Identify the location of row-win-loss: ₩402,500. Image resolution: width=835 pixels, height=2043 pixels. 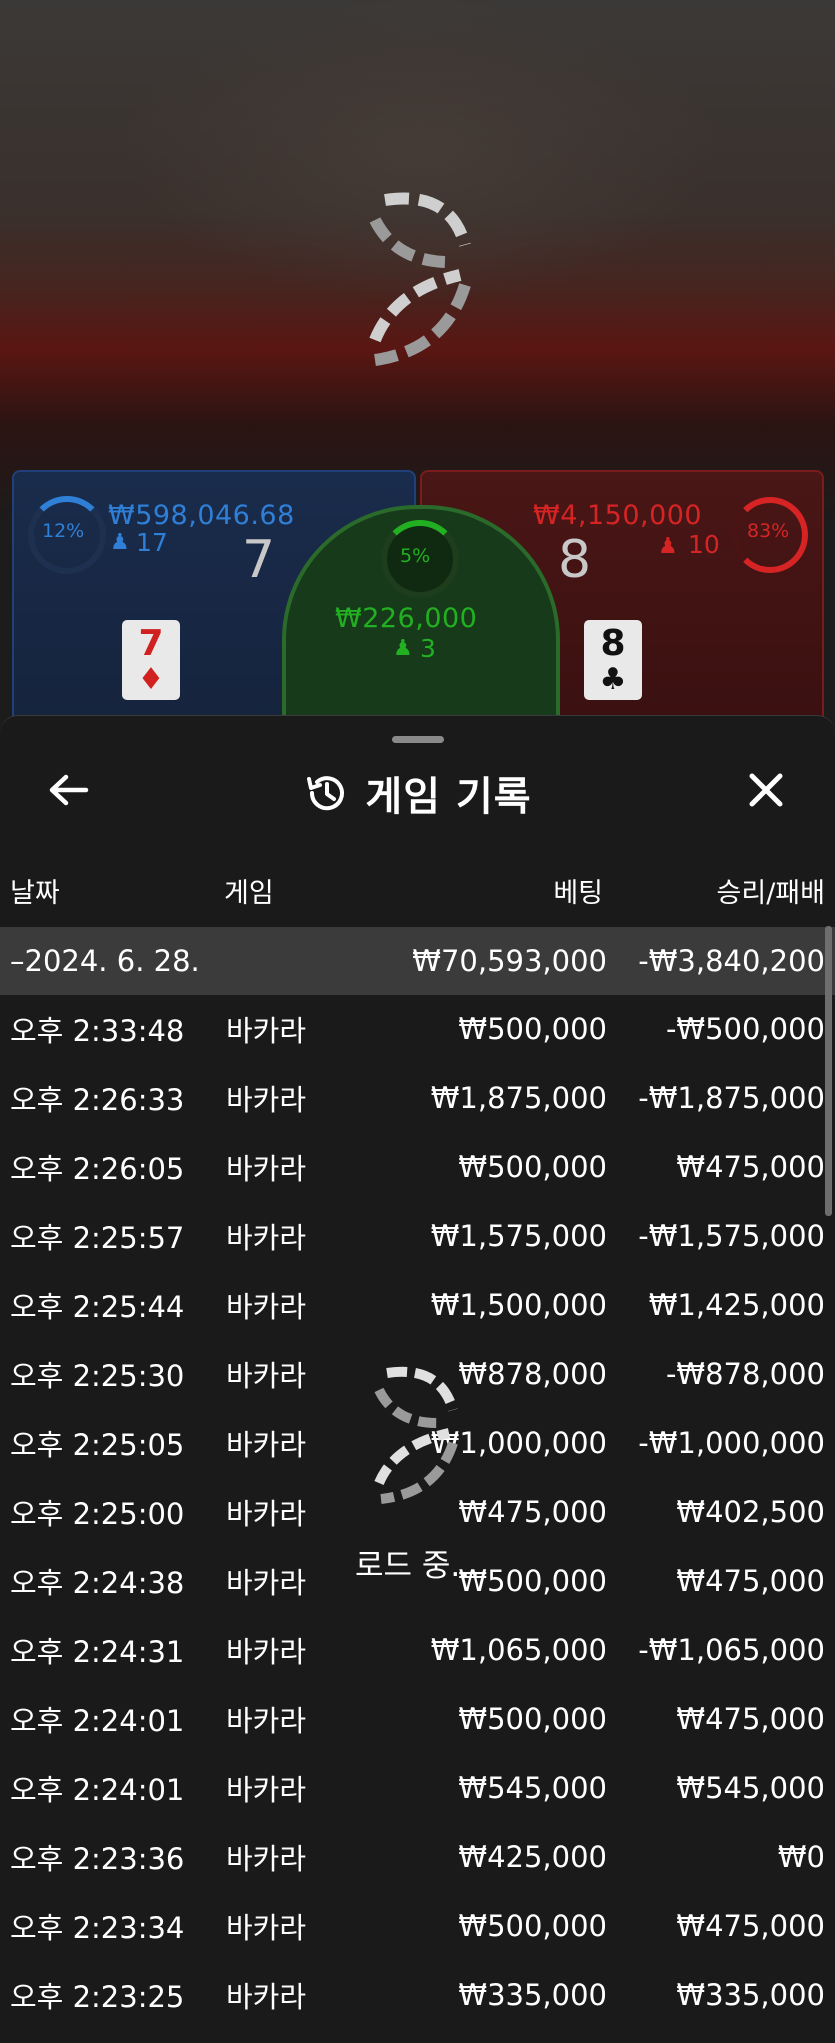
(750, 1512).